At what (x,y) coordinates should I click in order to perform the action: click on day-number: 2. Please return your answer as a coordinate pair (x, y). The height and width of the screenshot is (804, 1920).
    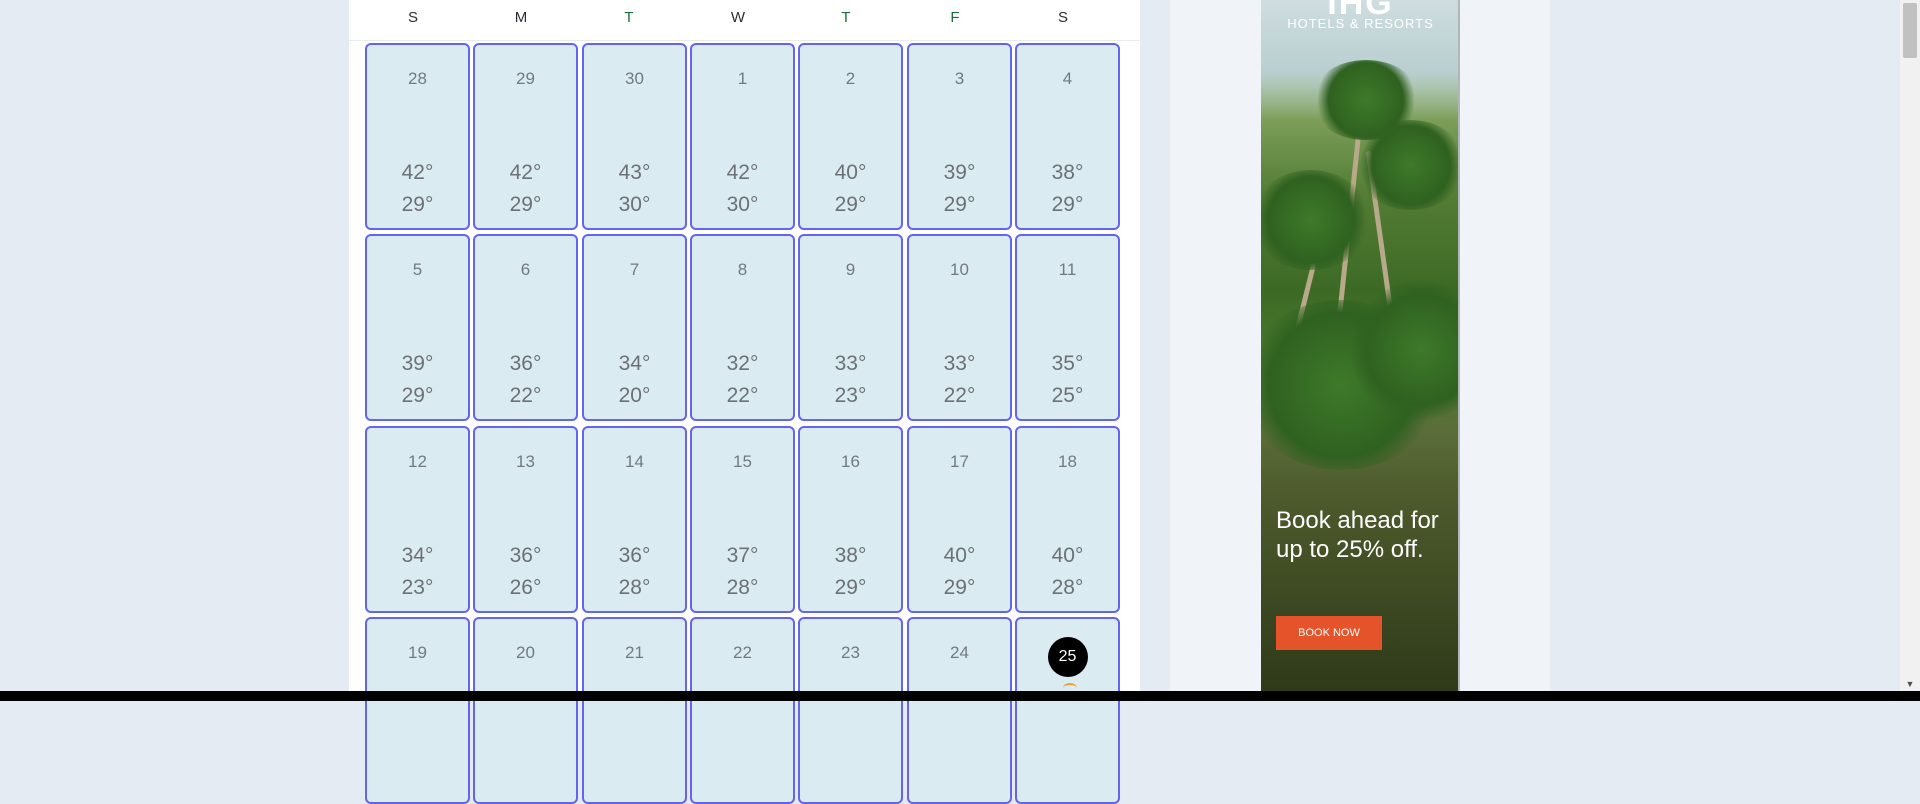
    Looking at the image, I should click on (850, 78).